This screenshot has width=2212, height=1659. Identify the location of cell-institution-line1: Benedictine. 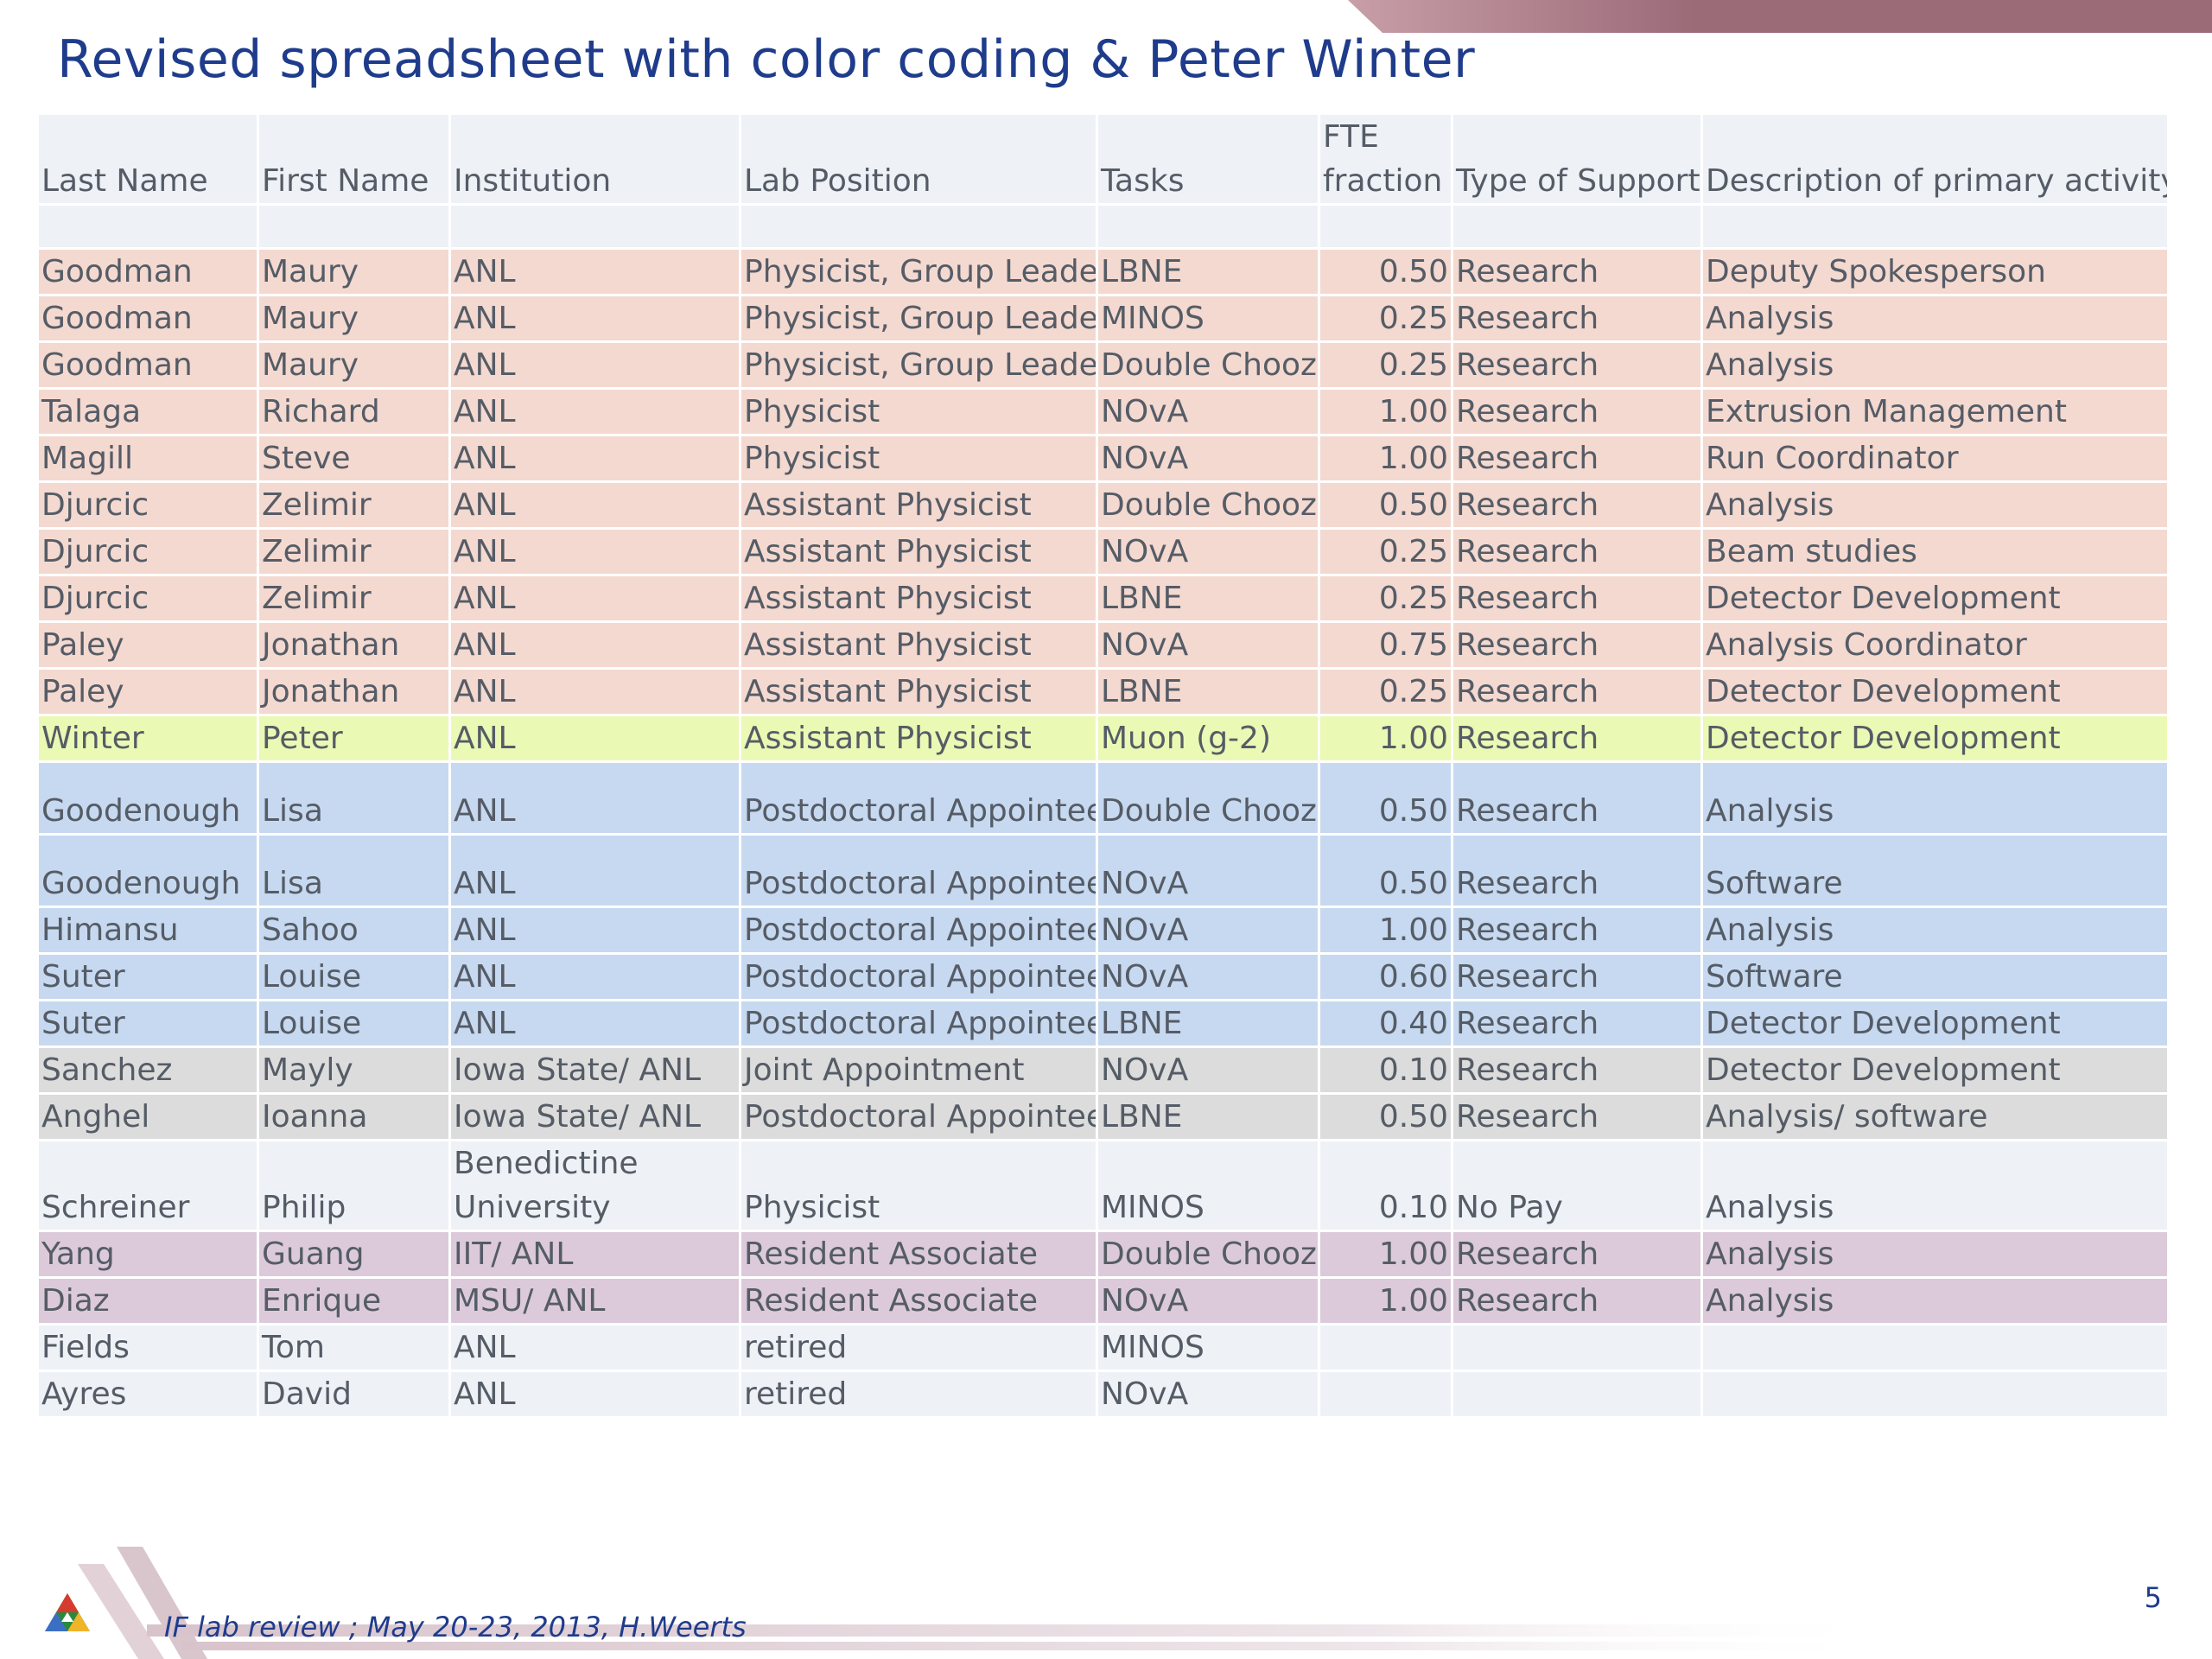
(546, 1163).